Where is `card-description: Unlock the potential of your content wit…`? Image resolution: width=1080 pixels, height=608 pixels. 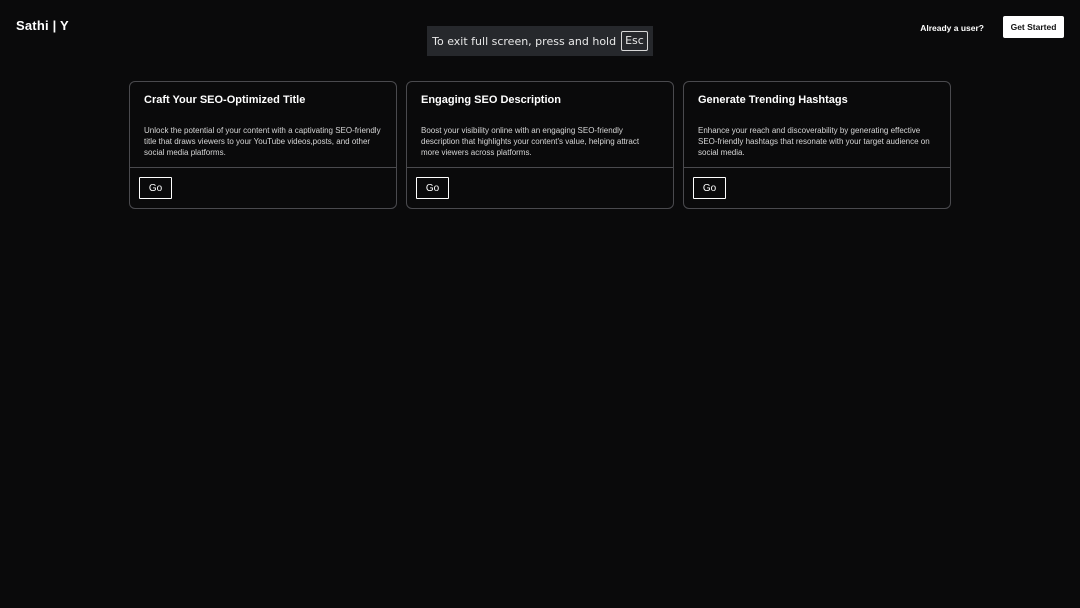 card-description: Unlock the potential of your content wit… is located at coordinates (262, 141).